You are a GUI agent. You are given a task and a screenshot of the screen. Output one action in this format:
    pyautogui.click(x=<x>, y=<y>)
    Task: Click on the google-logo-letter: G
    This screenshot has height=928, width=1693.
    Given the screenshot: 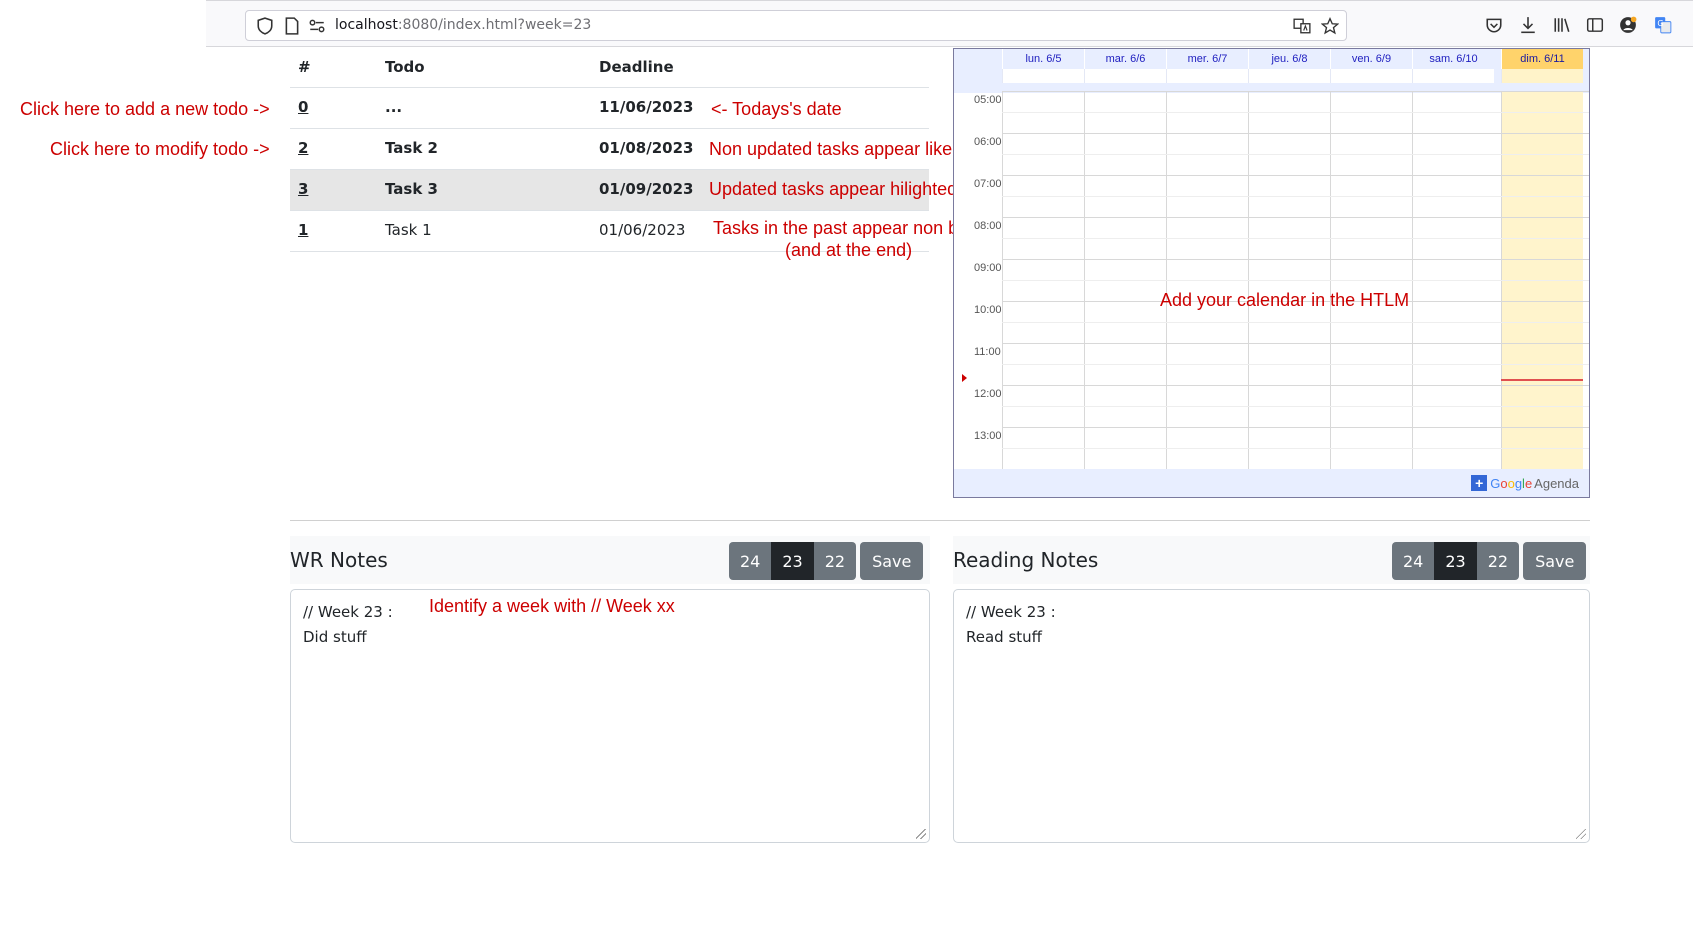 What is the action you would take?
    pyautogui.click(x=1495, y=483)
    